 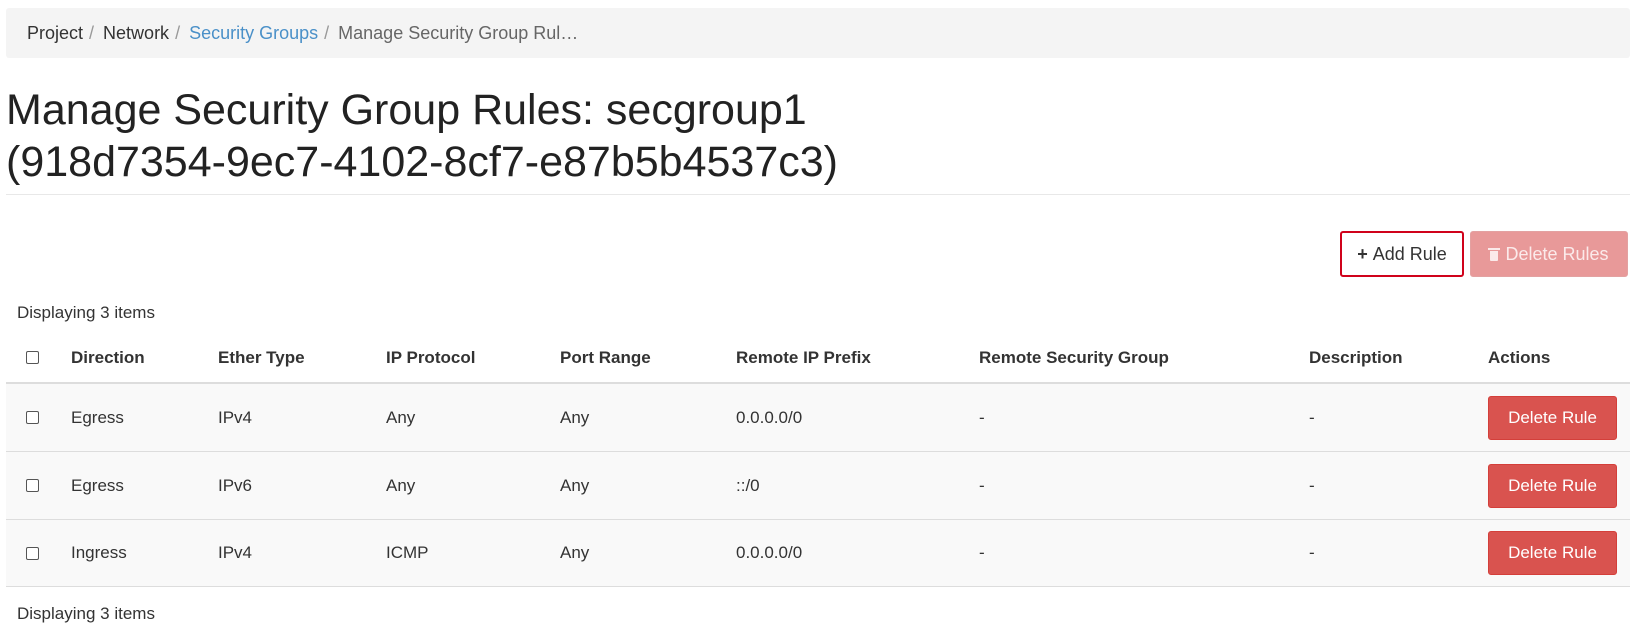 What do you see at coordinates (55, 32) in the screenshot?
I see `breadcrumb-item-project: Project` at bounding box center [55, 32].